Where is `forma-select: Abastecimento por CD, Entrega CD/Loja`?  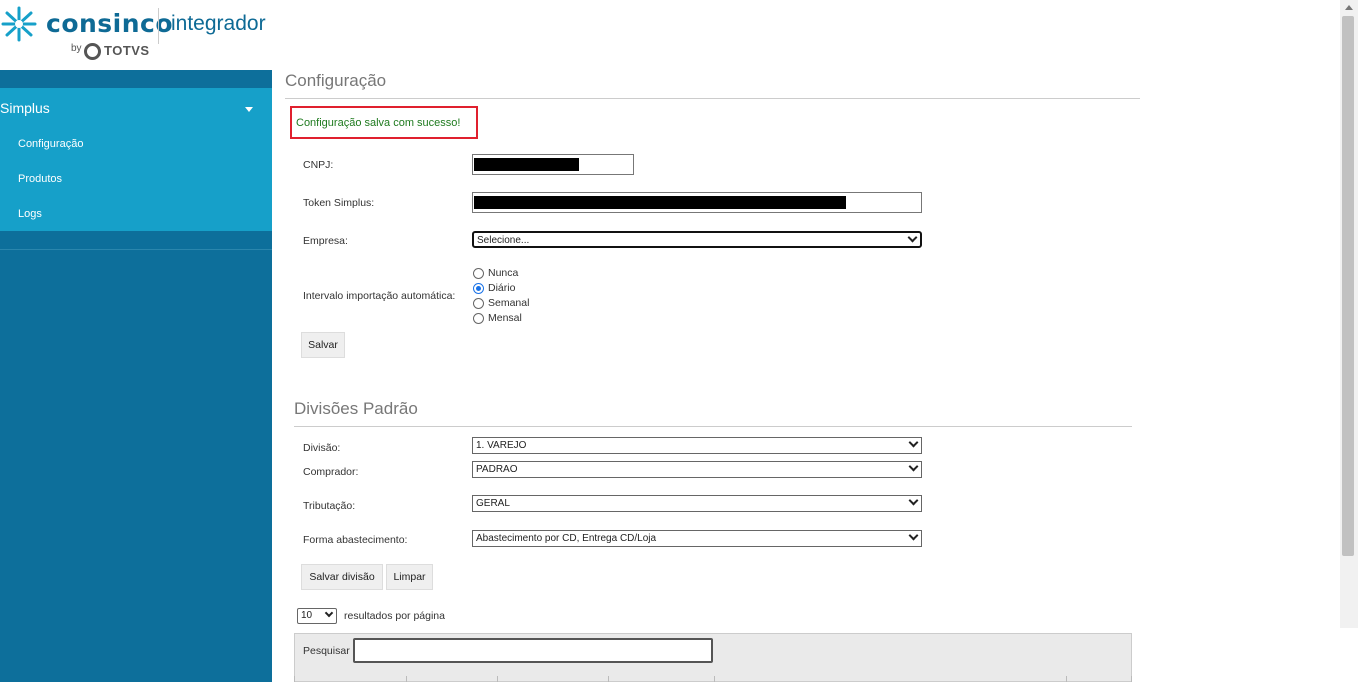 forma-select: Abastecimento por CD, Entrega CD/Loja is located at coordinates (697, 538).